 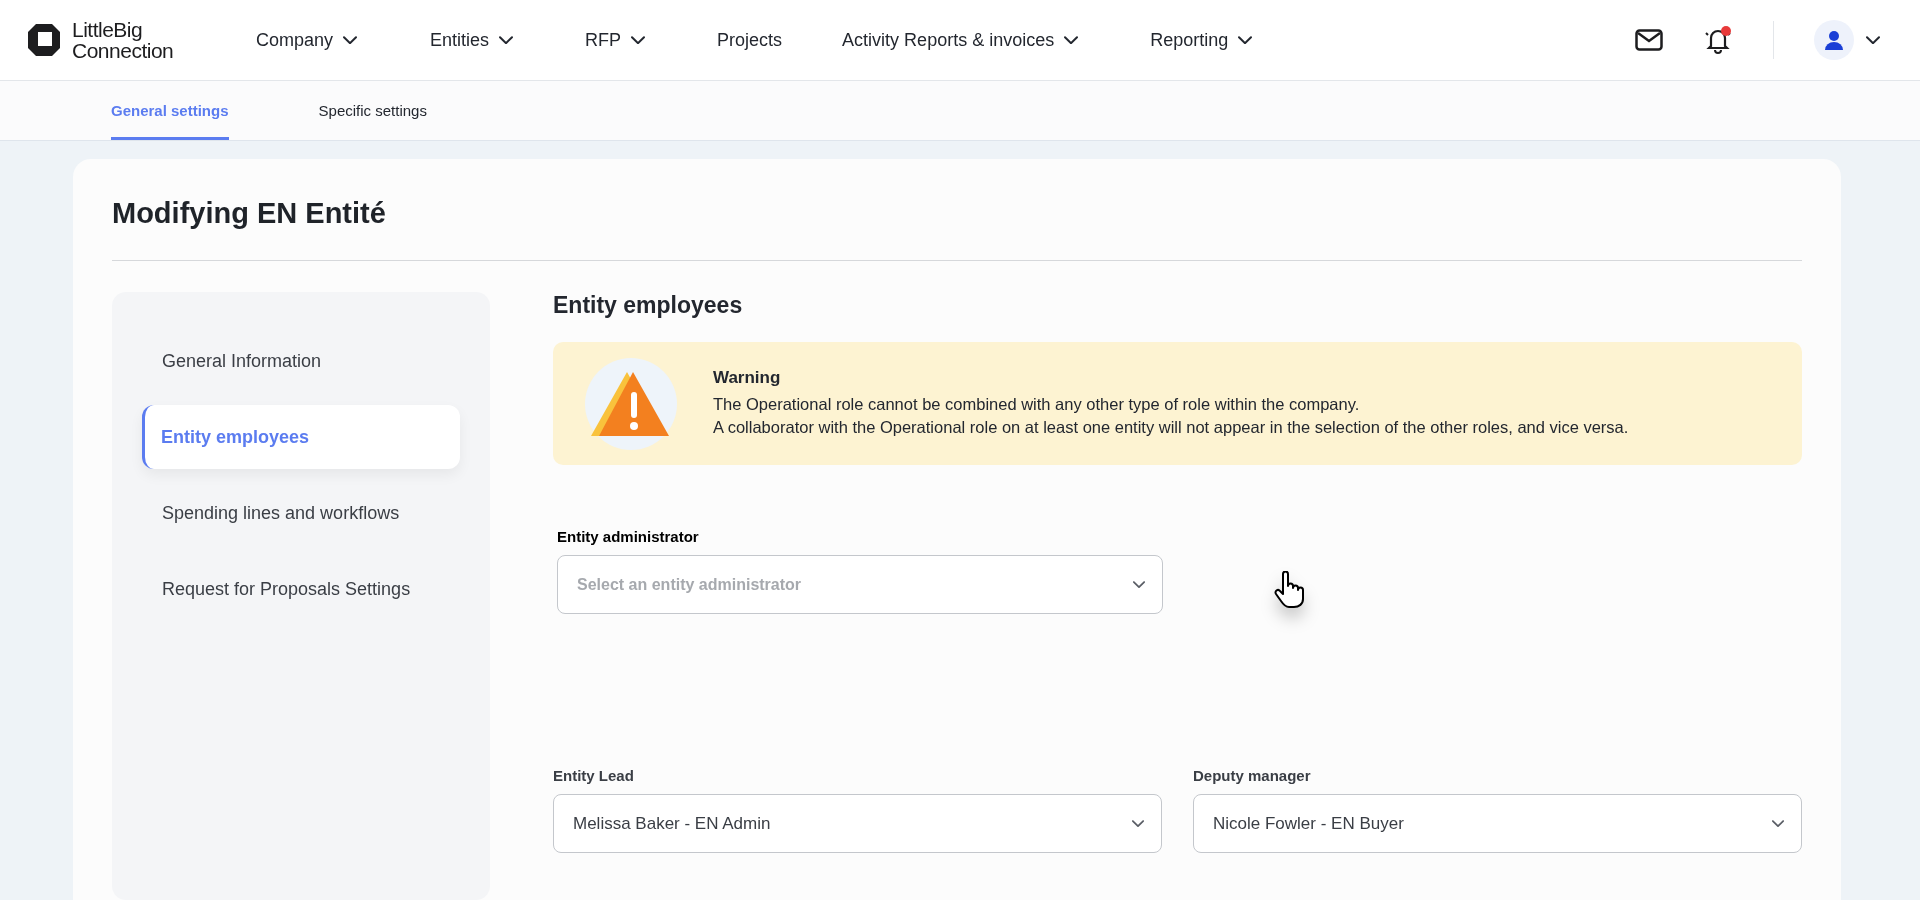 I want to click on mail-icon, so click(x=1649, y=40).